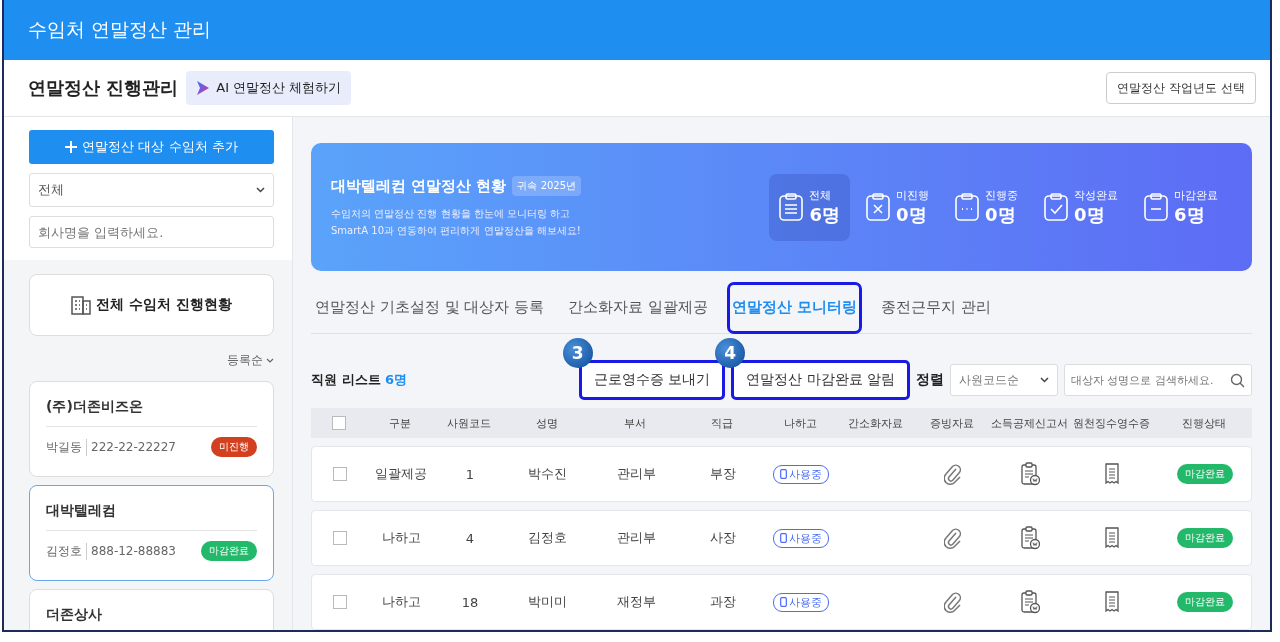  I want to click on table-cell-text: 4, so click(470, 538).